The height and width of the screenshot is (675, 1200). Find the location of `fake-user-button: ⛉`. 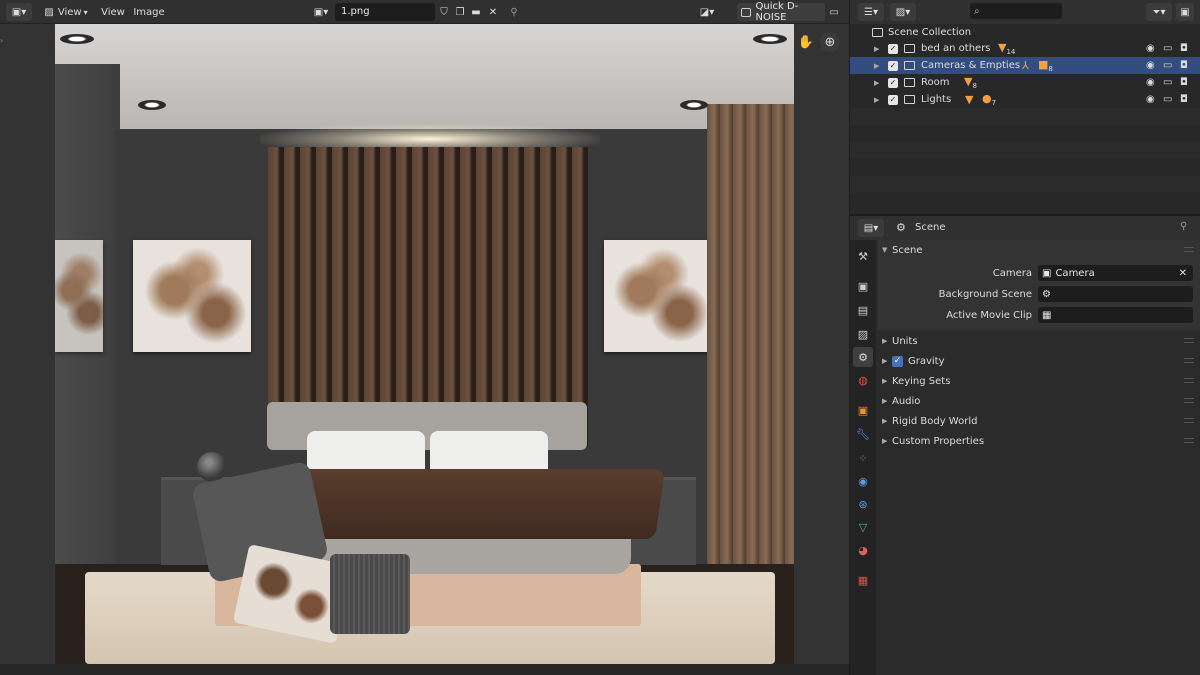

fake-user-button: ⛉ is located at coordinates (444, 12).